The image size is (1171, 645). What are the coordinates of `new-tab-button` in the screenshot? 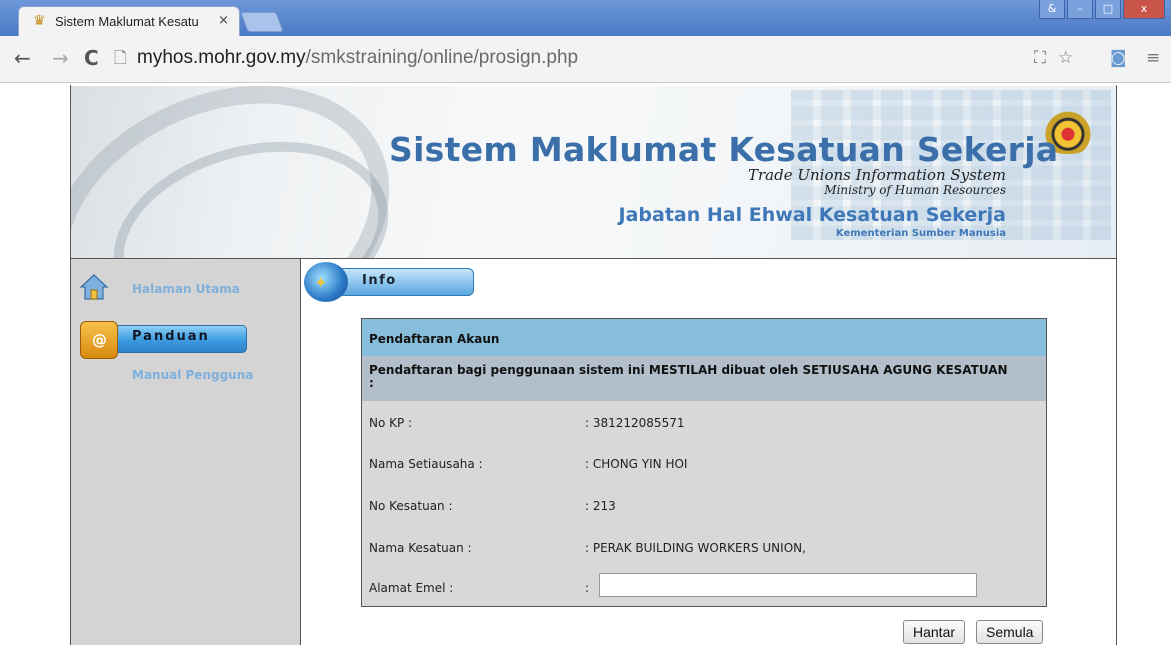 It's located at (262, 22).